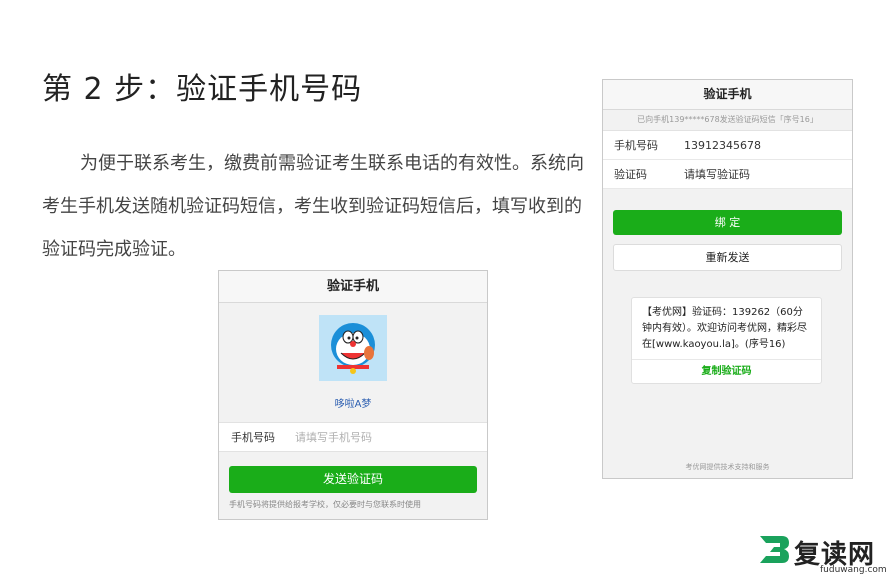 Image resolution: width=894 pixels, height=579 pixels. I want to click on sent-notice: 已向手机139*****678发送验证码短信「序号16」, so click(727, 120).